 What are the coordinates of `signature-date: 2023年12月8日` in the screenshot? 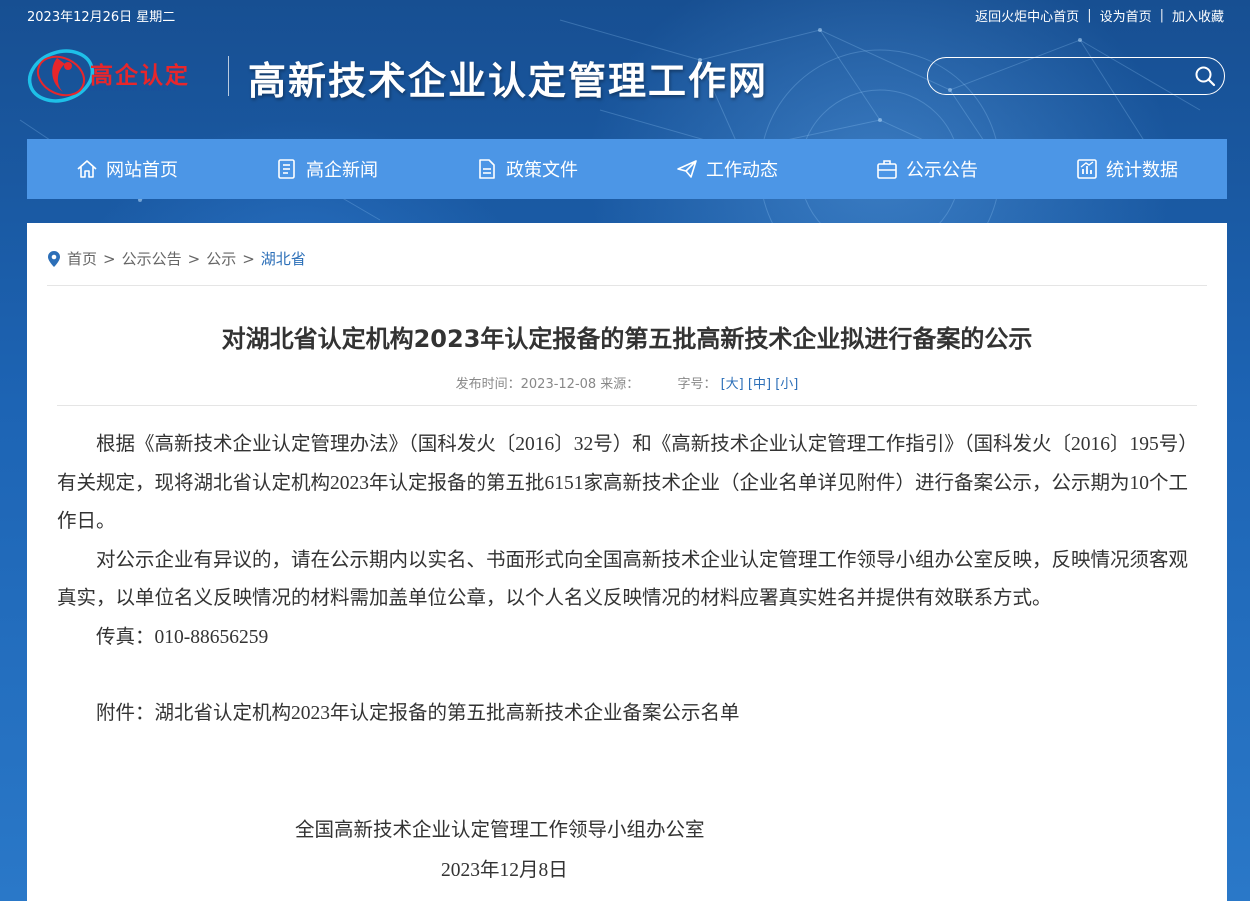 It's located at (504, 870).